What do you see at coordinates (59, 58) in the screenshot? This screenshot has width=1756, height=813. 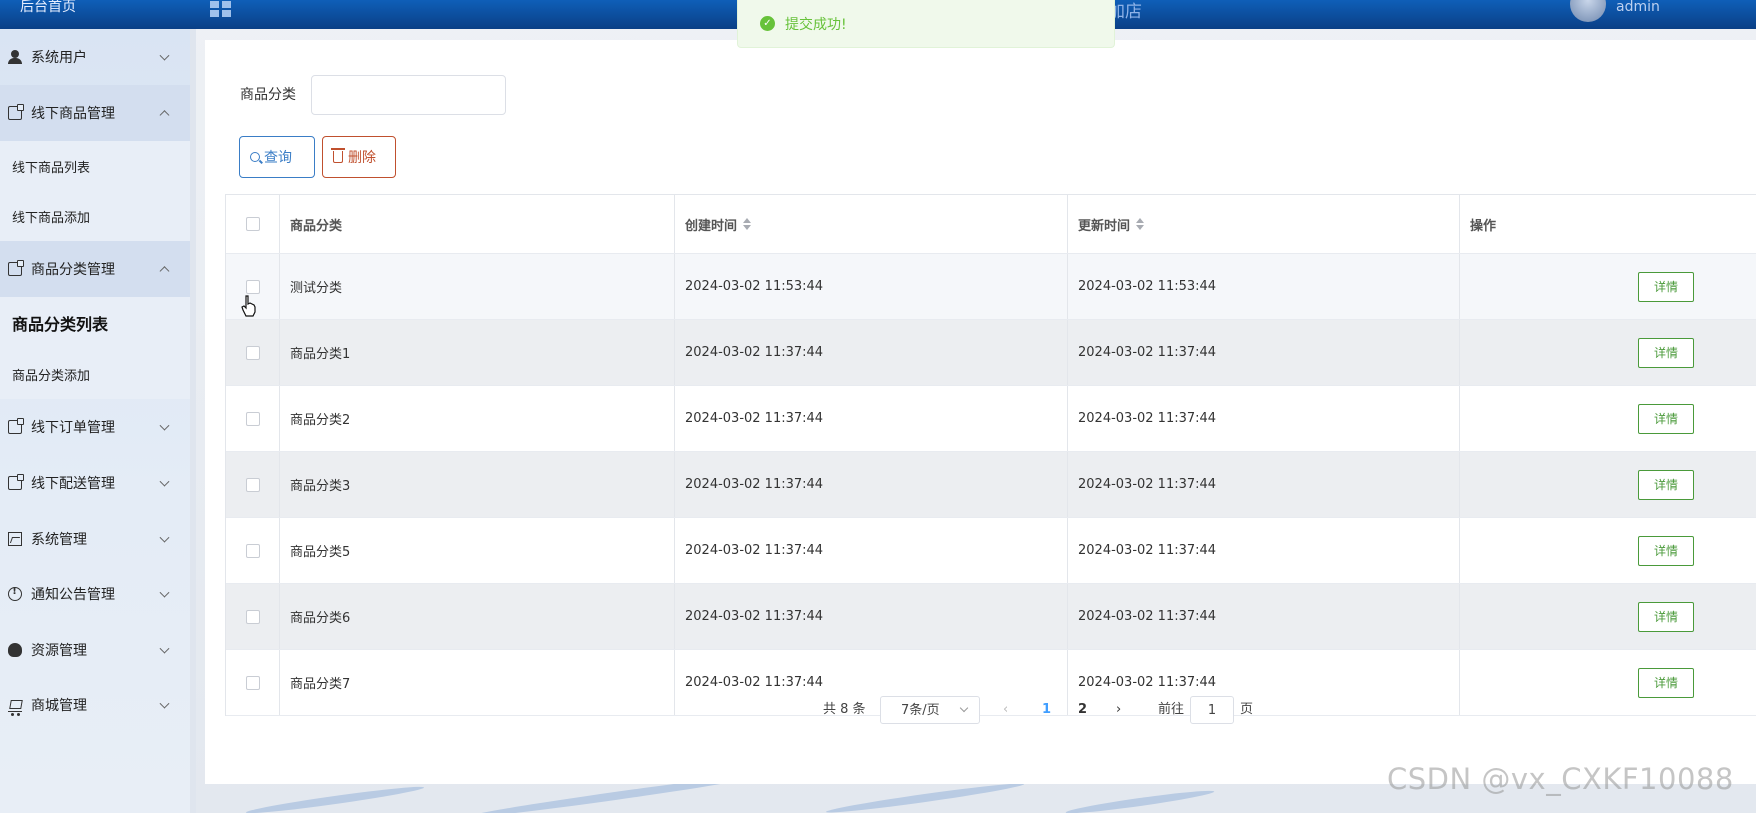 I see `sidebar-item-label: 系统用户` at bounding box center [59, 58].